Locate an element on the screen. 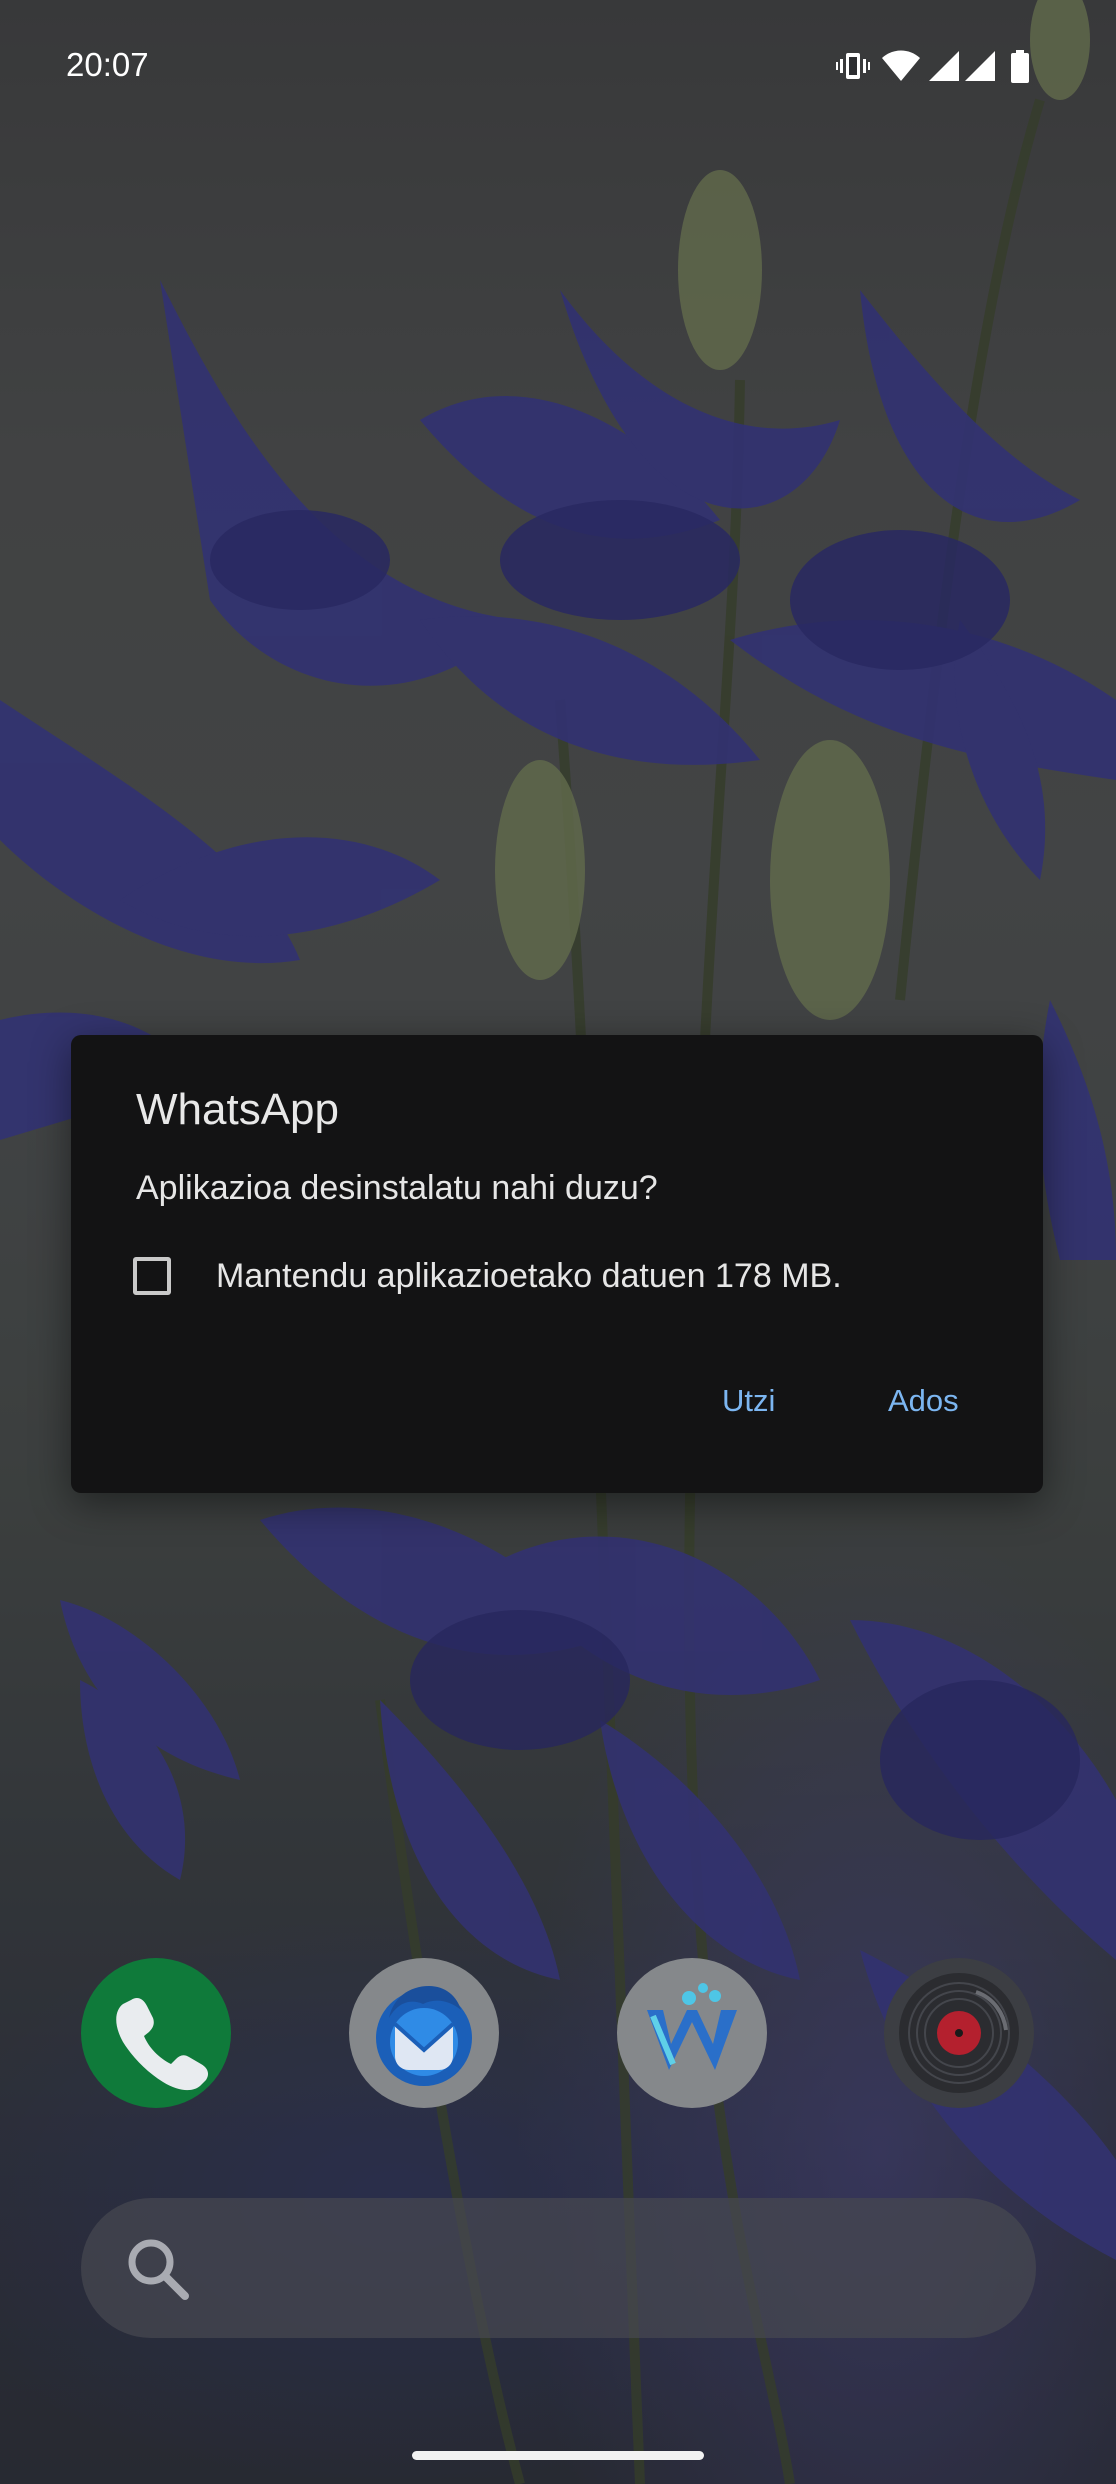 This screenshot has width=1116, height=2484. search-bar is located at coordinates (558, 2268).